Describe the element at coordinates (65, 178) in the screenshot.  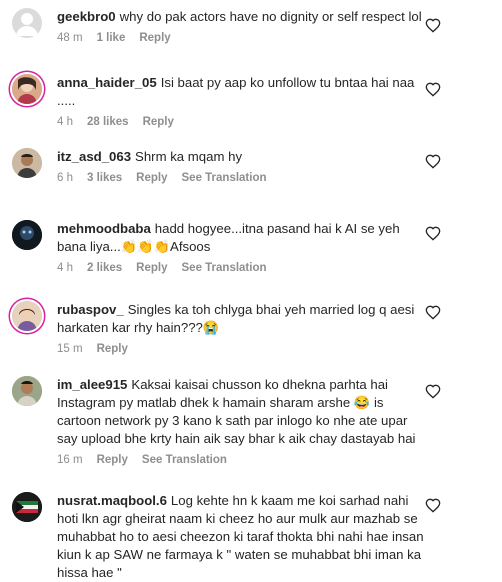
I see `timestamp: 6 h` at that location.